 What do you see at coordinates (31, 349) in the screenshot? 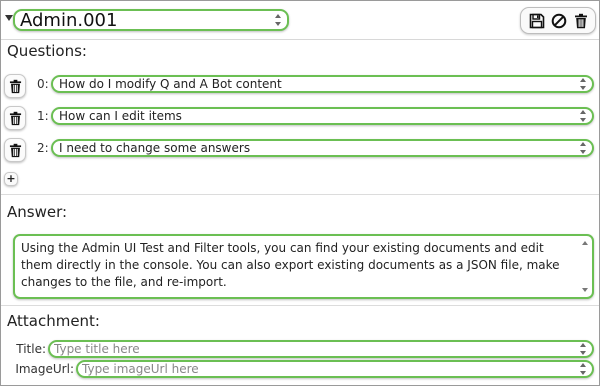
I see `title-field-label: Title:` at bounding box center [31, 349].